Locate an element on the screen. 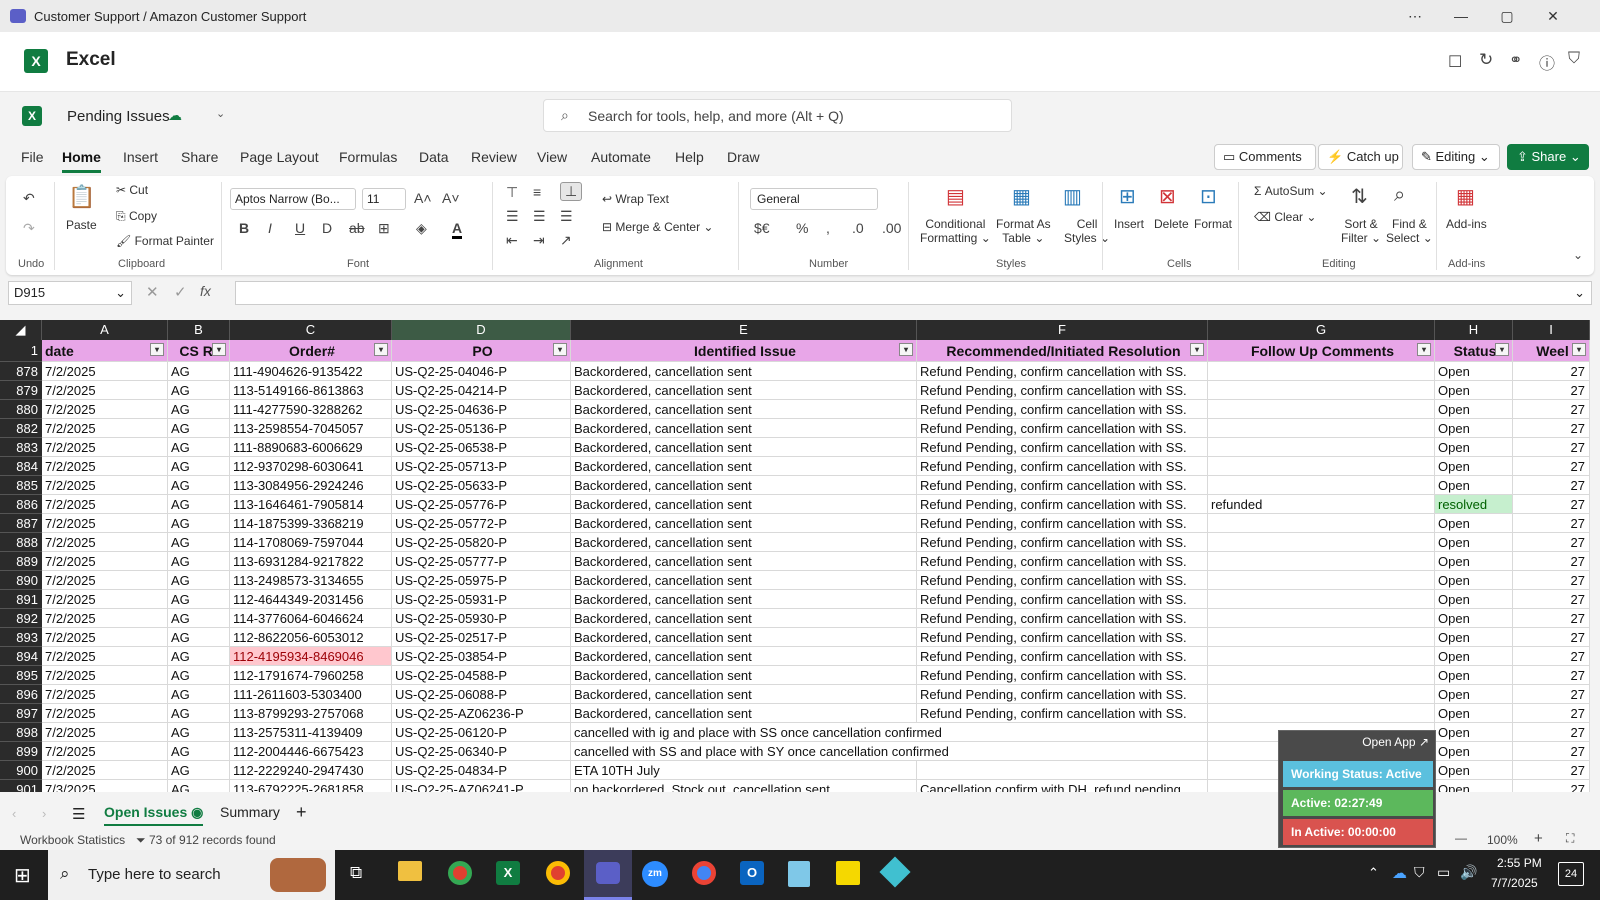  table-cell-d: US-Q2-25-04214-P is located at coordinates (481, 390).